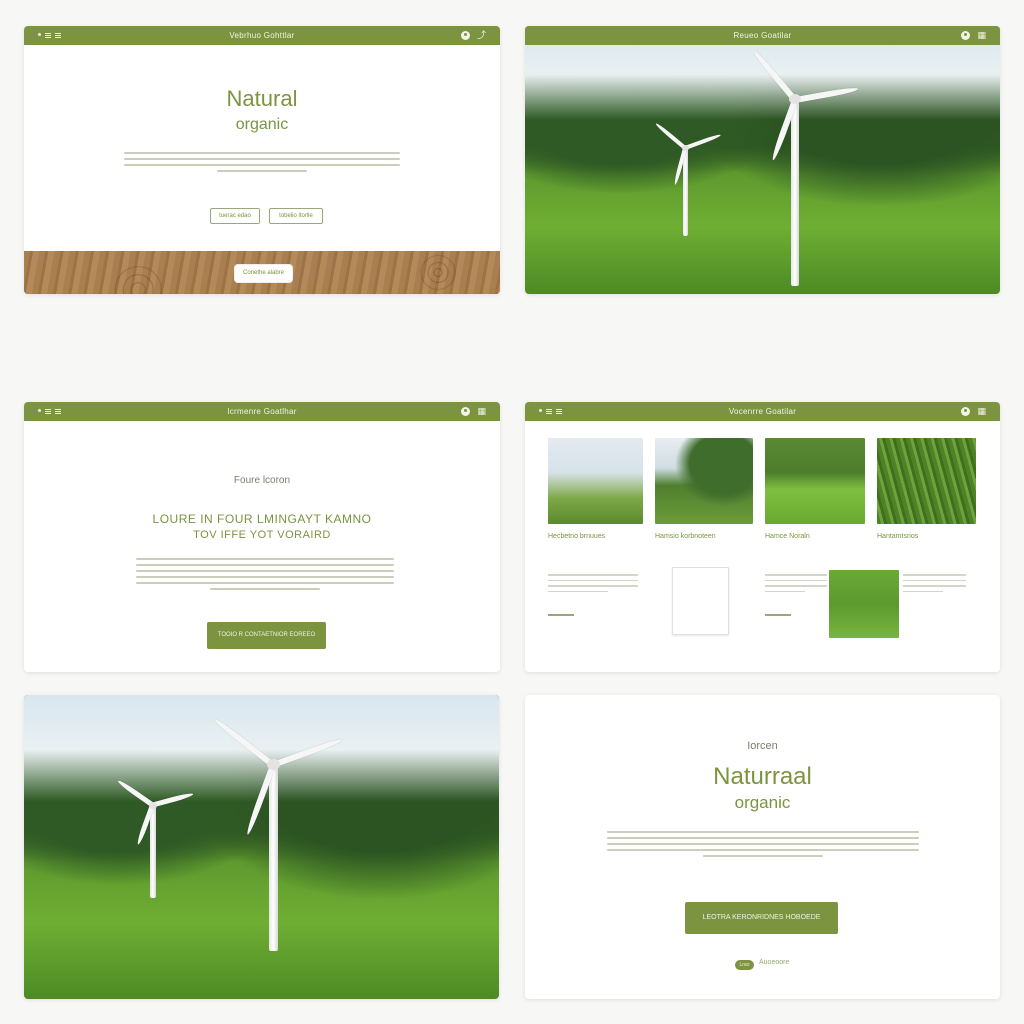 The image size is (1024, 1024). What do you see at coordinates (815, 481) in the screenshot?
I see `thumb-turbine-field` at bounding box center [815, 481].